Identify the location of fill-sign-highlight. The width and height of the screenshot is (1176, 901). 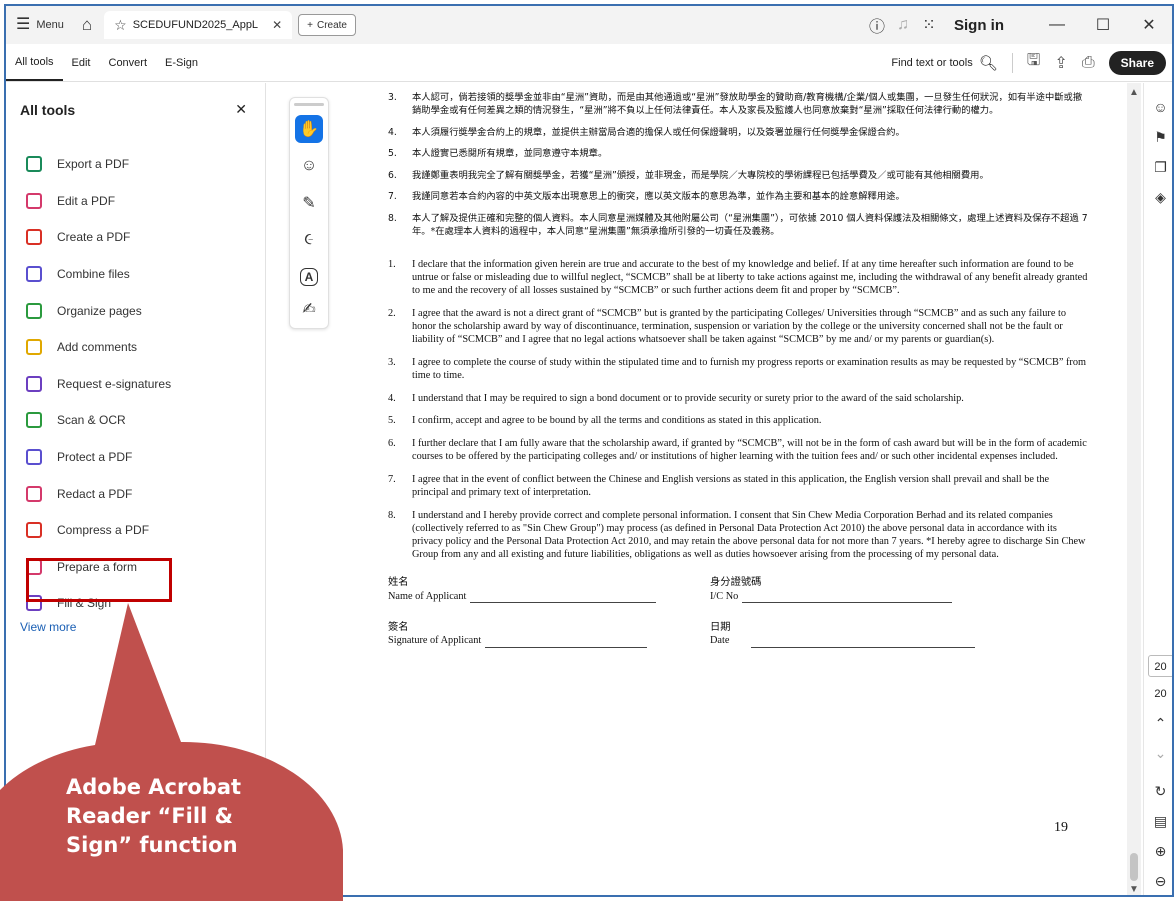
(99, 580).